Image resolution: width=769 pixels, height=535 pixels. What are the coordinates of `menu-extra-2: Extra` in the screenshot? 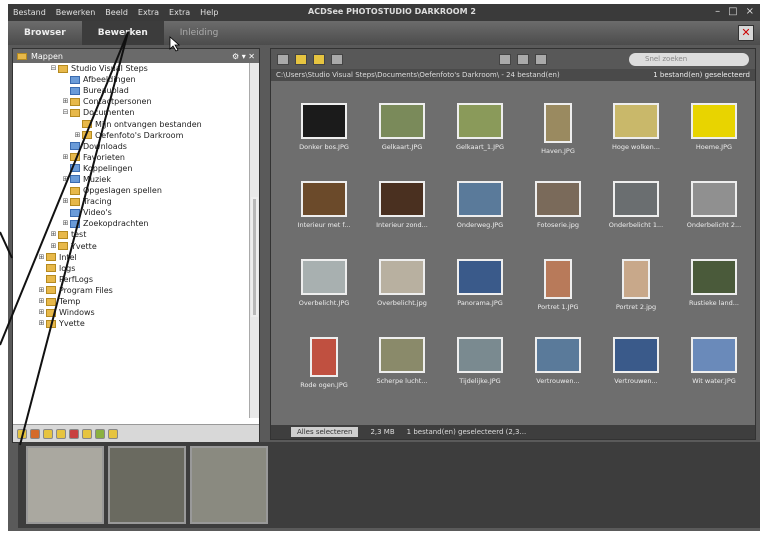 It's located at (179, 12).